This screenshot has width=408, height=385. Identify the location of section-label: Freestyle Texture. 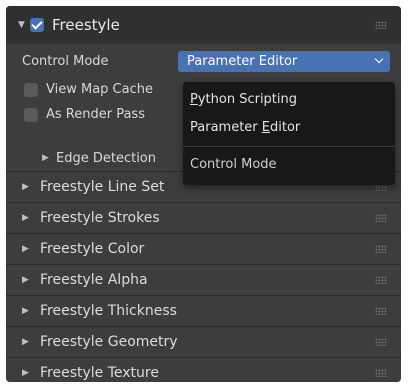
(99, 373).